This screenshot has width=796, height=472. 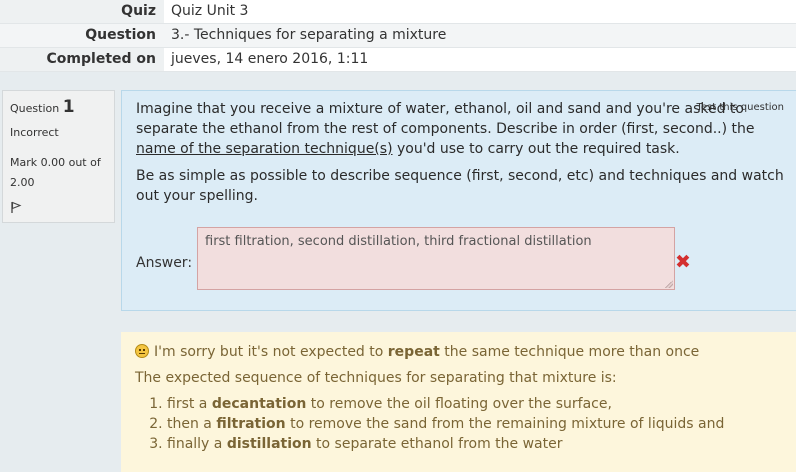 I want to click on step-technique: filtration, so click(x=251, y=424).